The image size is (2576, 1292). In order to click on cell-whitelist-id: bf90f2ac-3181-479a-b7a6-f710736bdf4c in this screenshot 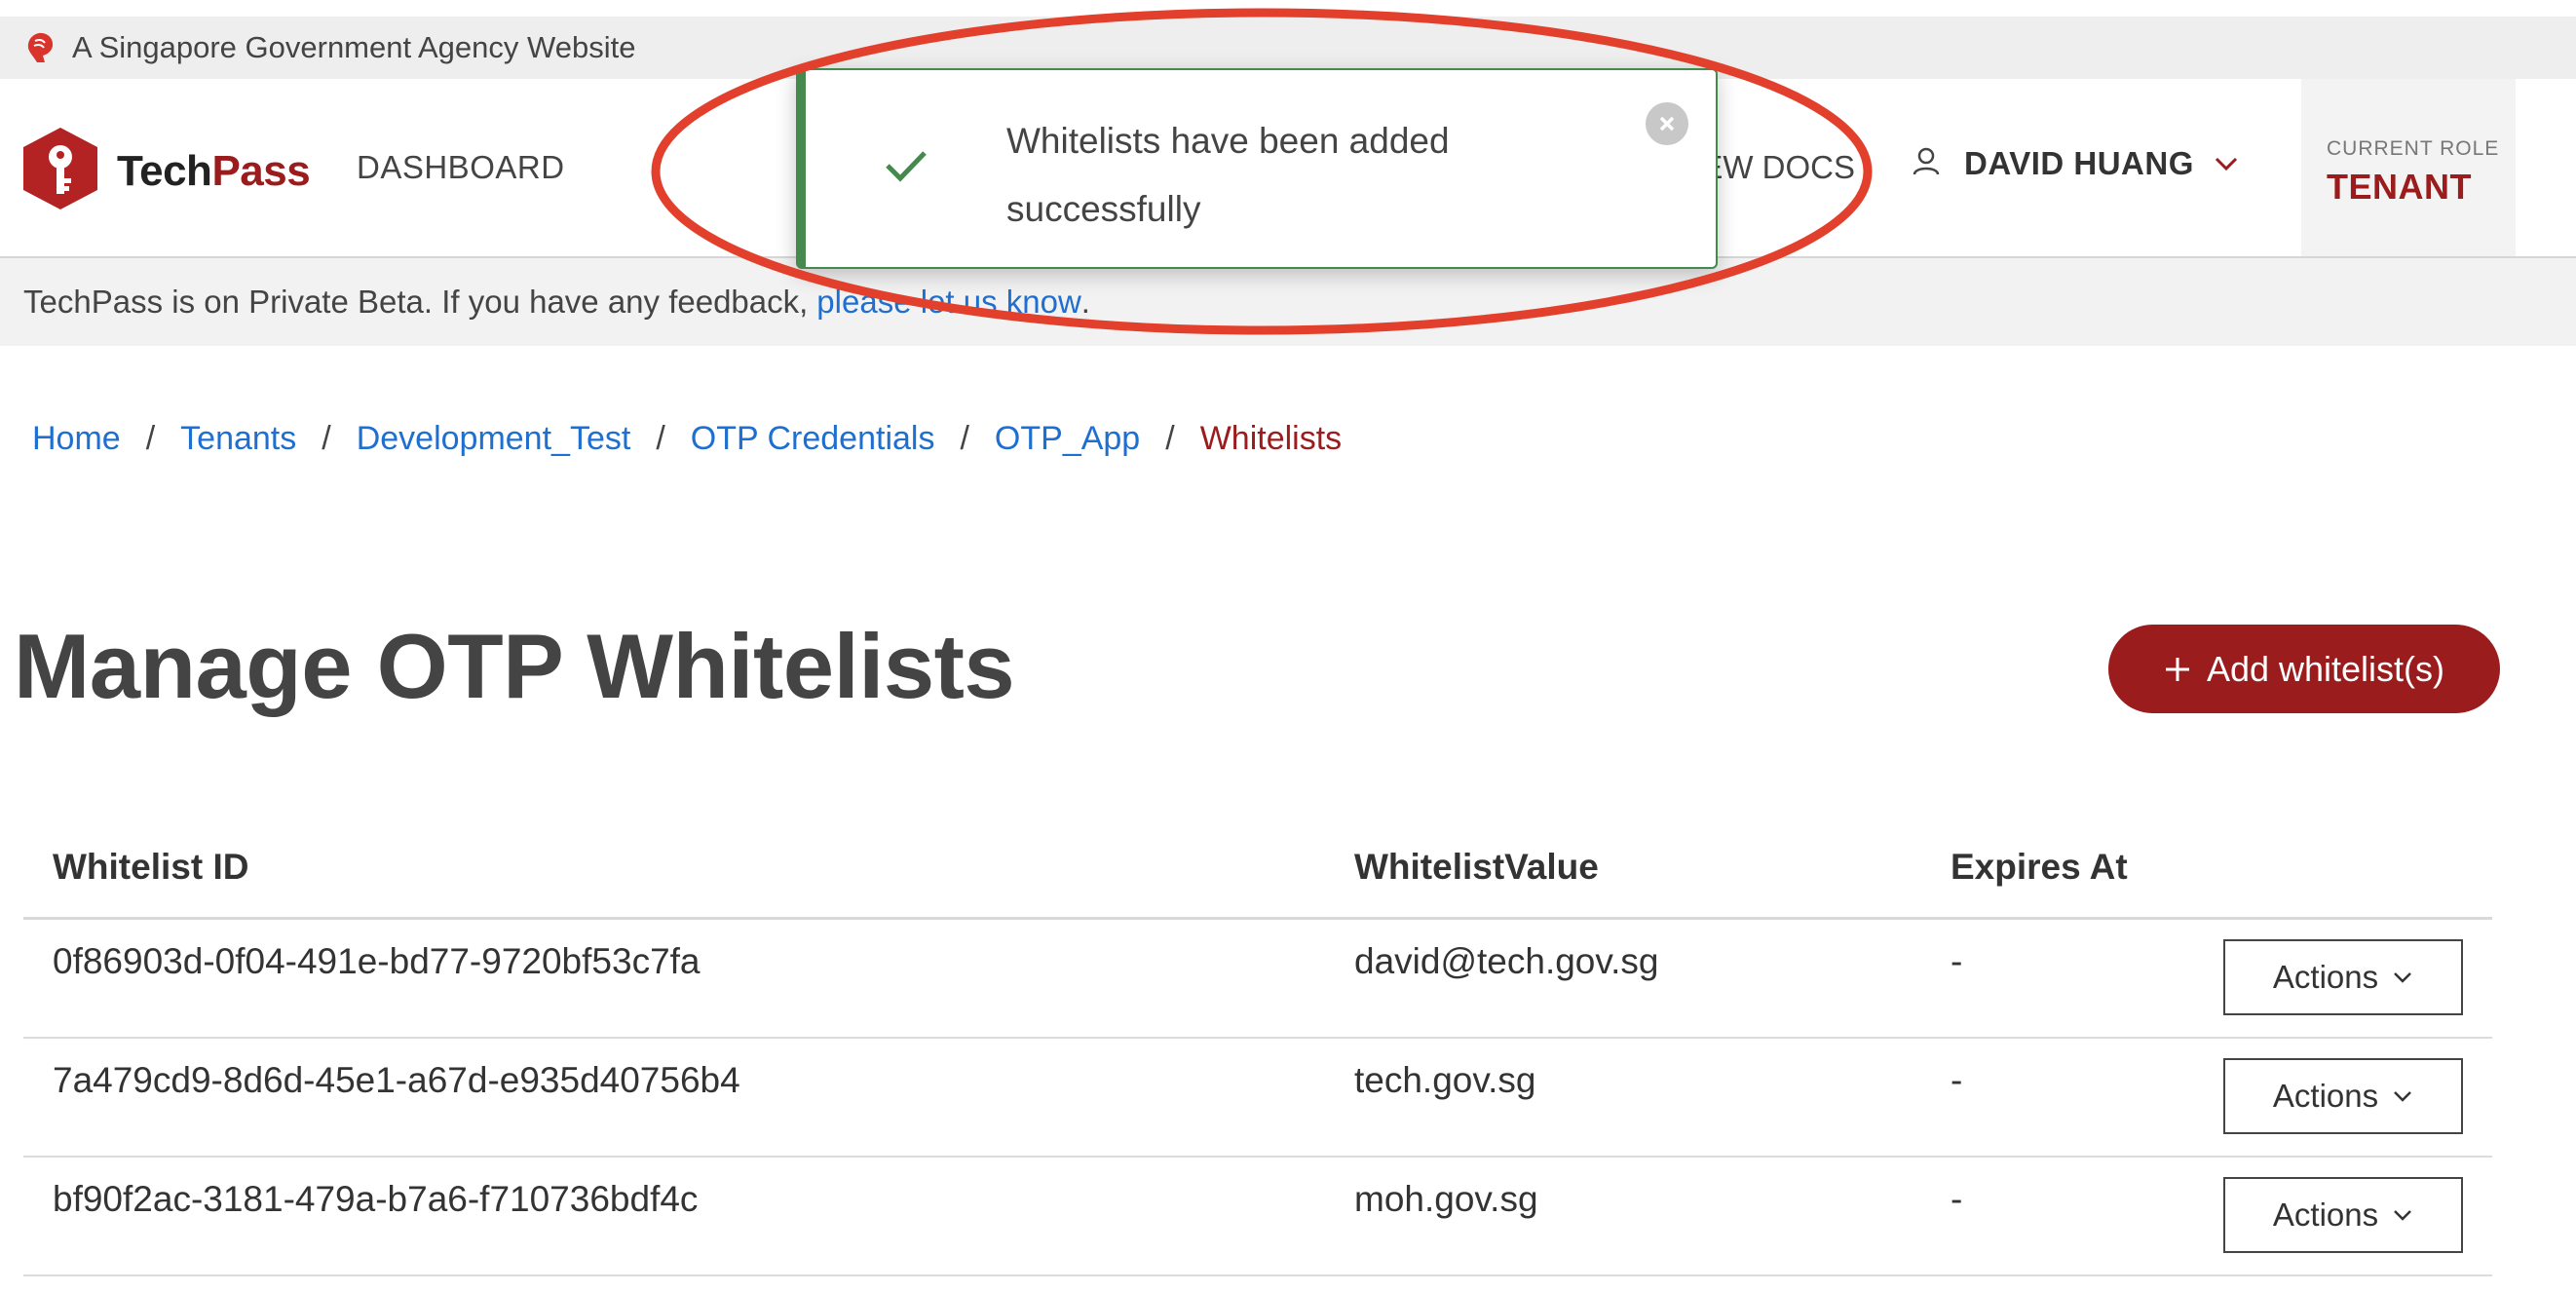, I will do `click(376, 1199)`.